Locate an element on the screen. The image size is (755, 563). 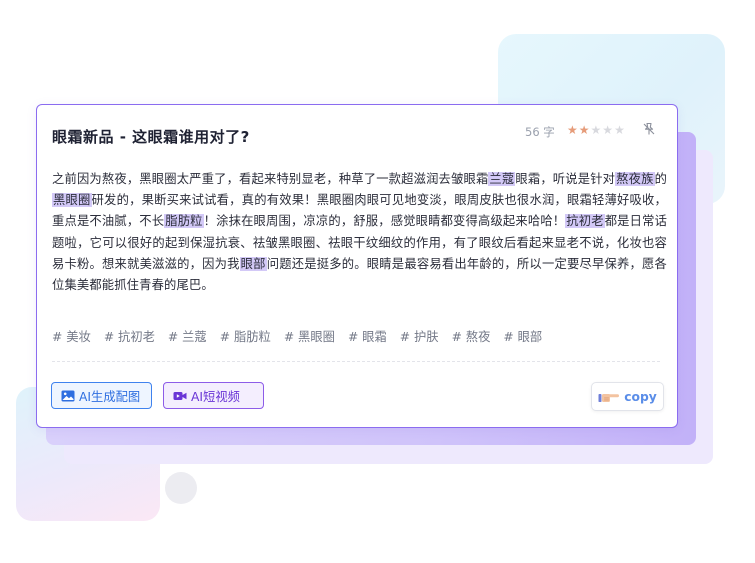
ai-video-button: AI短视频 is located at coordinates (213, 395).